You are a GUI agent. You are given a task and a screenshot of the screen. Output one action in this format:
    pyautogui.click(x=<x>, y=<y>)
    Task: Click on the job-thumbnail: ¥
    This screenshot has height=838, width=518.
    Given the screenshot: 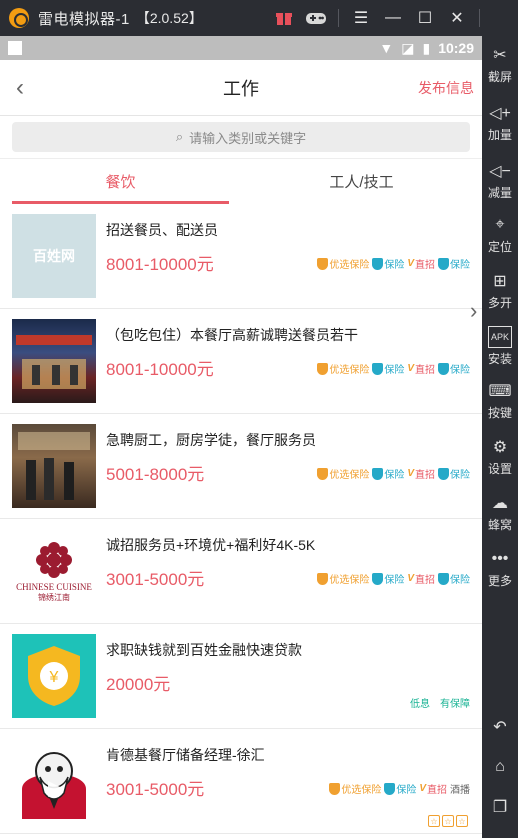 What is the action you would take?
    pyautogui.click(x=54, y=676)
    